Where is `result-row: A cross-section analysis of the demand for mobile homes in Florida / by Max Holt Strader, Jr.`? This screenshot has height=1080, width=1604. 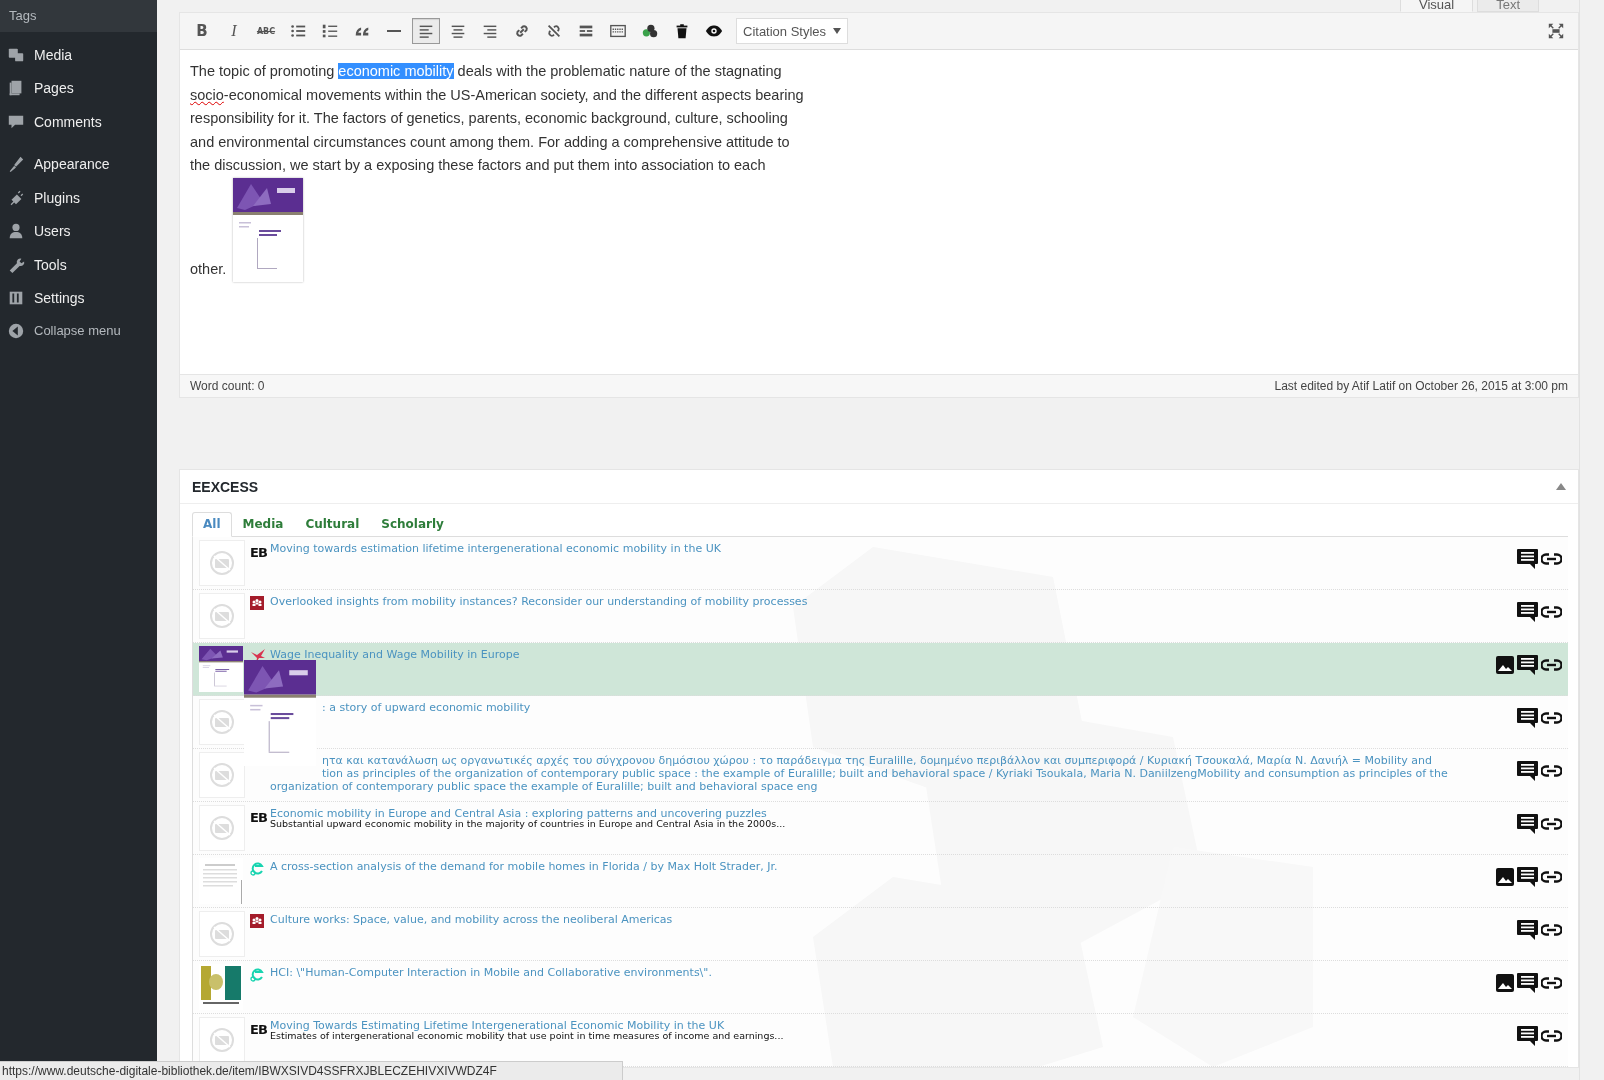
result-row: A cross-section analysis of the demand for mobile homes in Florida / by Max Holt Strader, Jr. is located at coordinates (880, 881).